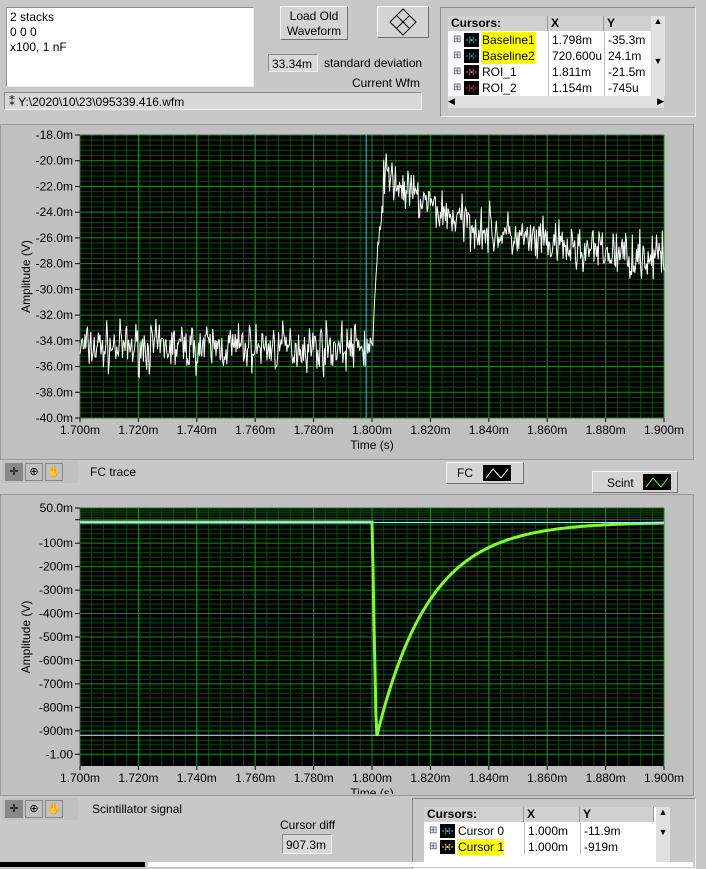 Image resolution: width=706 pixels, height=869 pixels. What do you see at coordinates (56, 567) in the screenshot?
I see `y-tick-label: -200m` at bounding box center [56, 567].